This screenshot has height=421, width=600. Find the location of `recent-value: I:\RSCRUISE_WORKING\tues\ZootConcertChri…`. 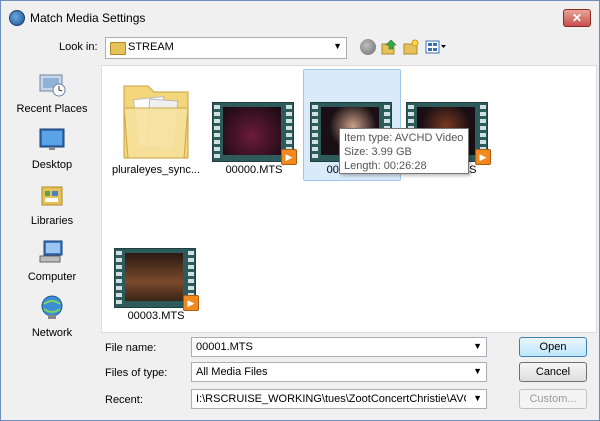

recent-value: I:\RSCRUISE_WORKING\tues\ZootConcertChri… is located at coordinates (331, 399).